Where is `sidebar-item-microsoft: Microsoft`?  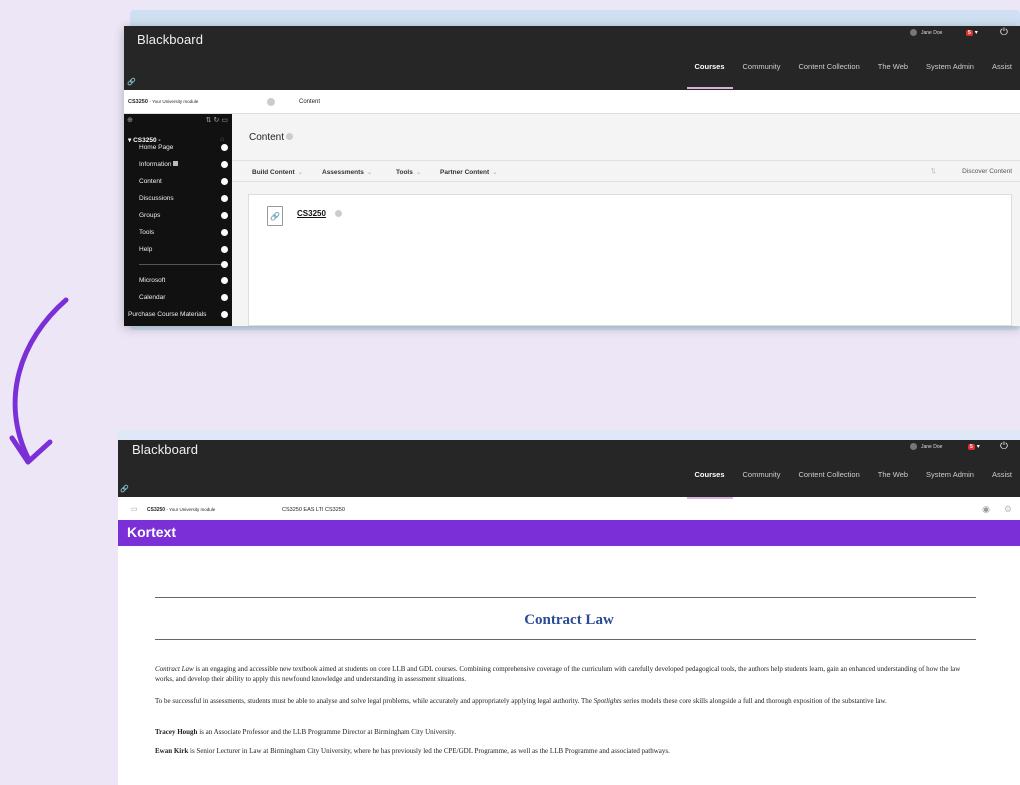 sidebar-item-microsoft: Microsoft is located at coordinates (152, 280).